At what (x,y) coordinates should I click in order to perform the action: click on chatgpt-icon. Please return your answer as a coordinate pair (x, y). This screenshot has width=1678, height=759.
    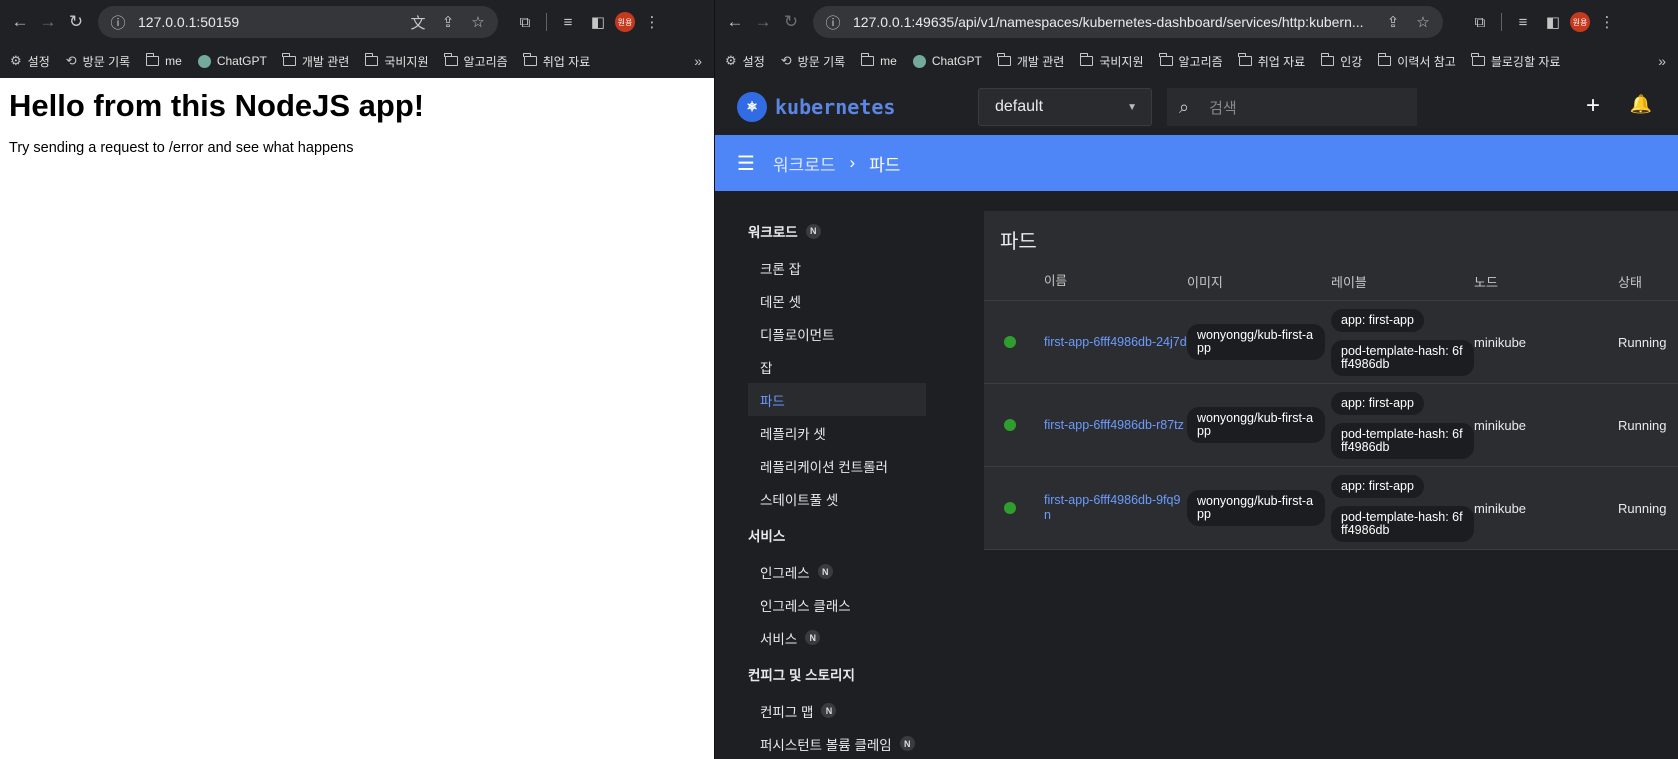
    Looking at the image, I should click on (204, 61).